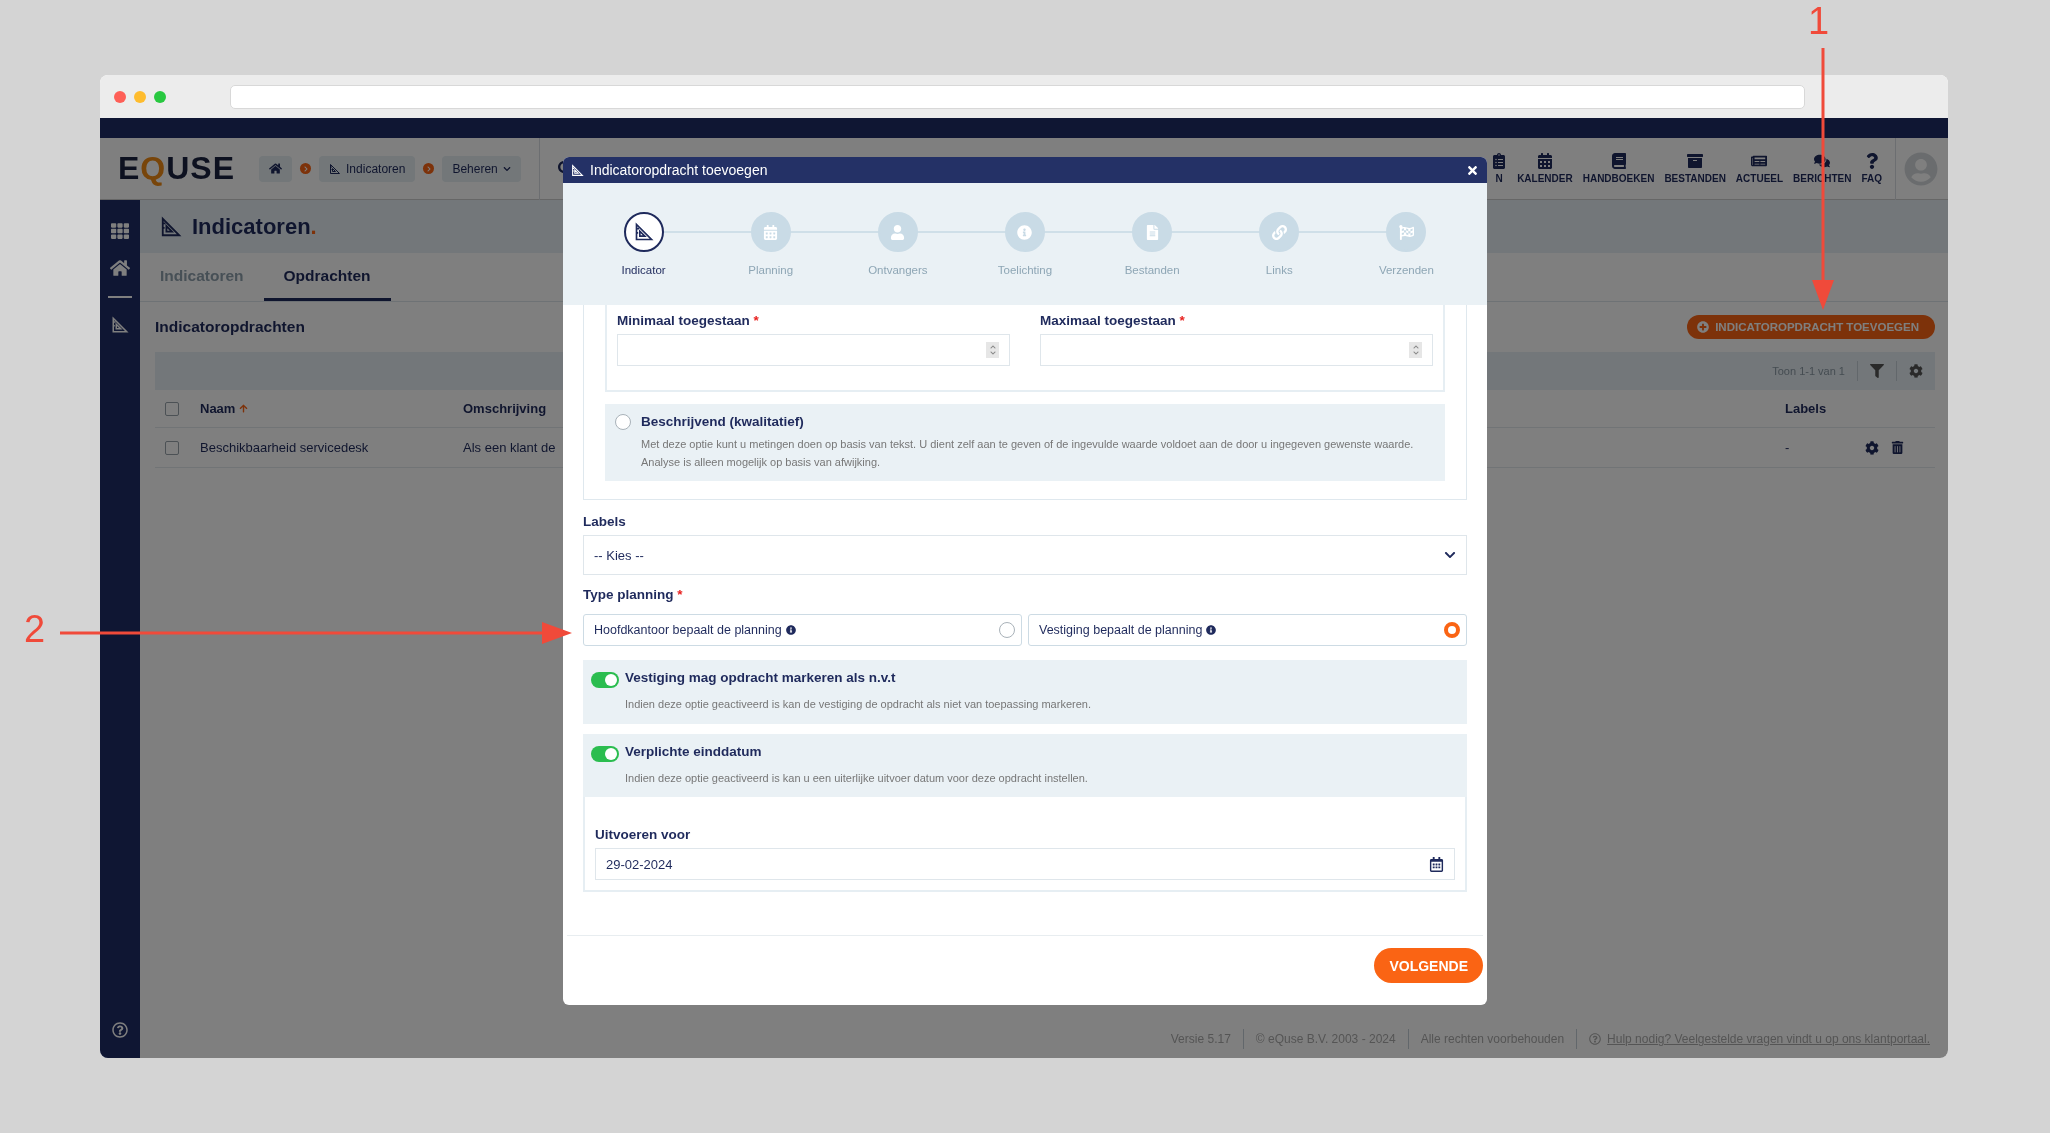  Describe the element at coordinates (160, 96) in the screenshot. I see `maximize-window-dot` at that location.